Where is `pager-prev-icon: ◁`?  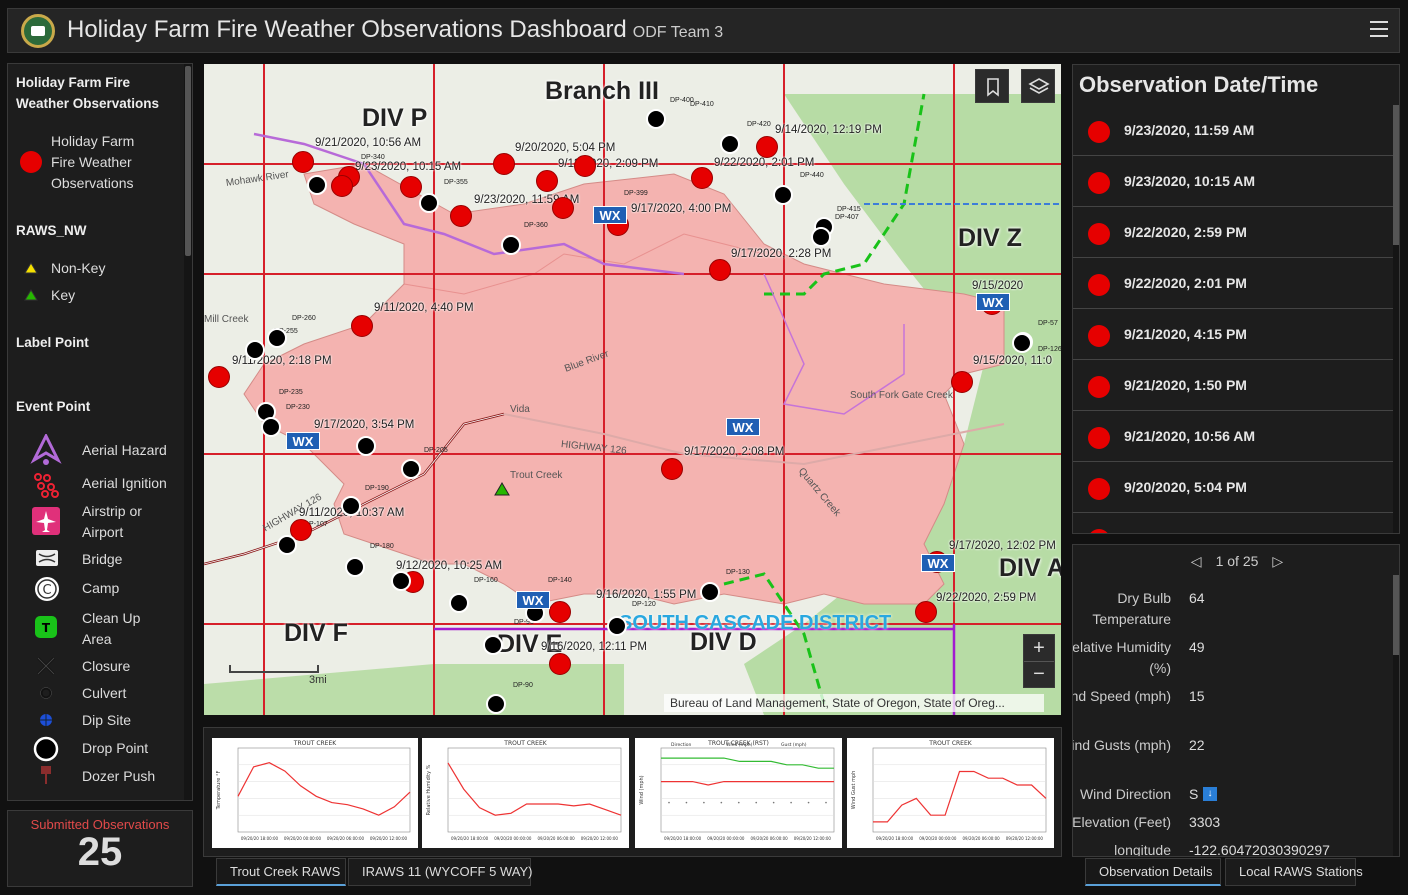
pager-prev-icon: ◁ is located at coordinates (1196, 561).